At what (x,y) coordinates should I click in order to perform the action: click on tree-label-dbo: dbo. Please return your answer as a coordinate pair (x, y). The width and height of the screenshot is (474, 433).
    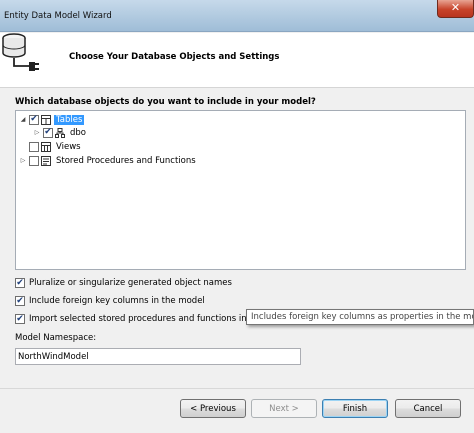
    Looking at the image, I should click on (78, 132).